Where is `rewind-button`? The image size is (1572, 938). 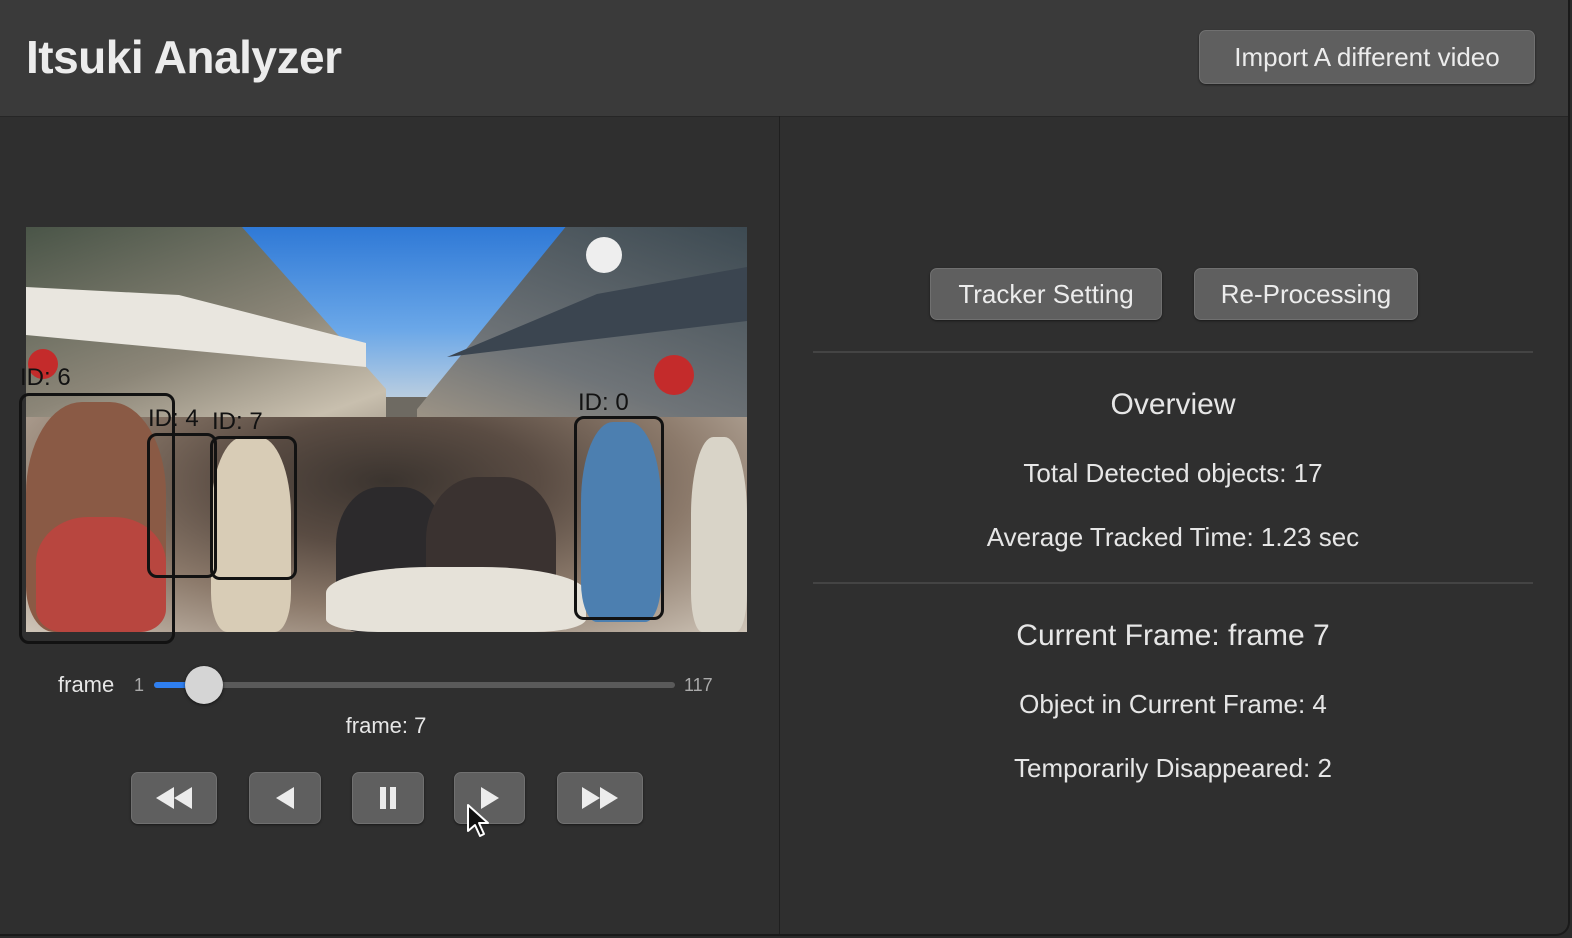
rewind-button is located at coordinates (174, 798).